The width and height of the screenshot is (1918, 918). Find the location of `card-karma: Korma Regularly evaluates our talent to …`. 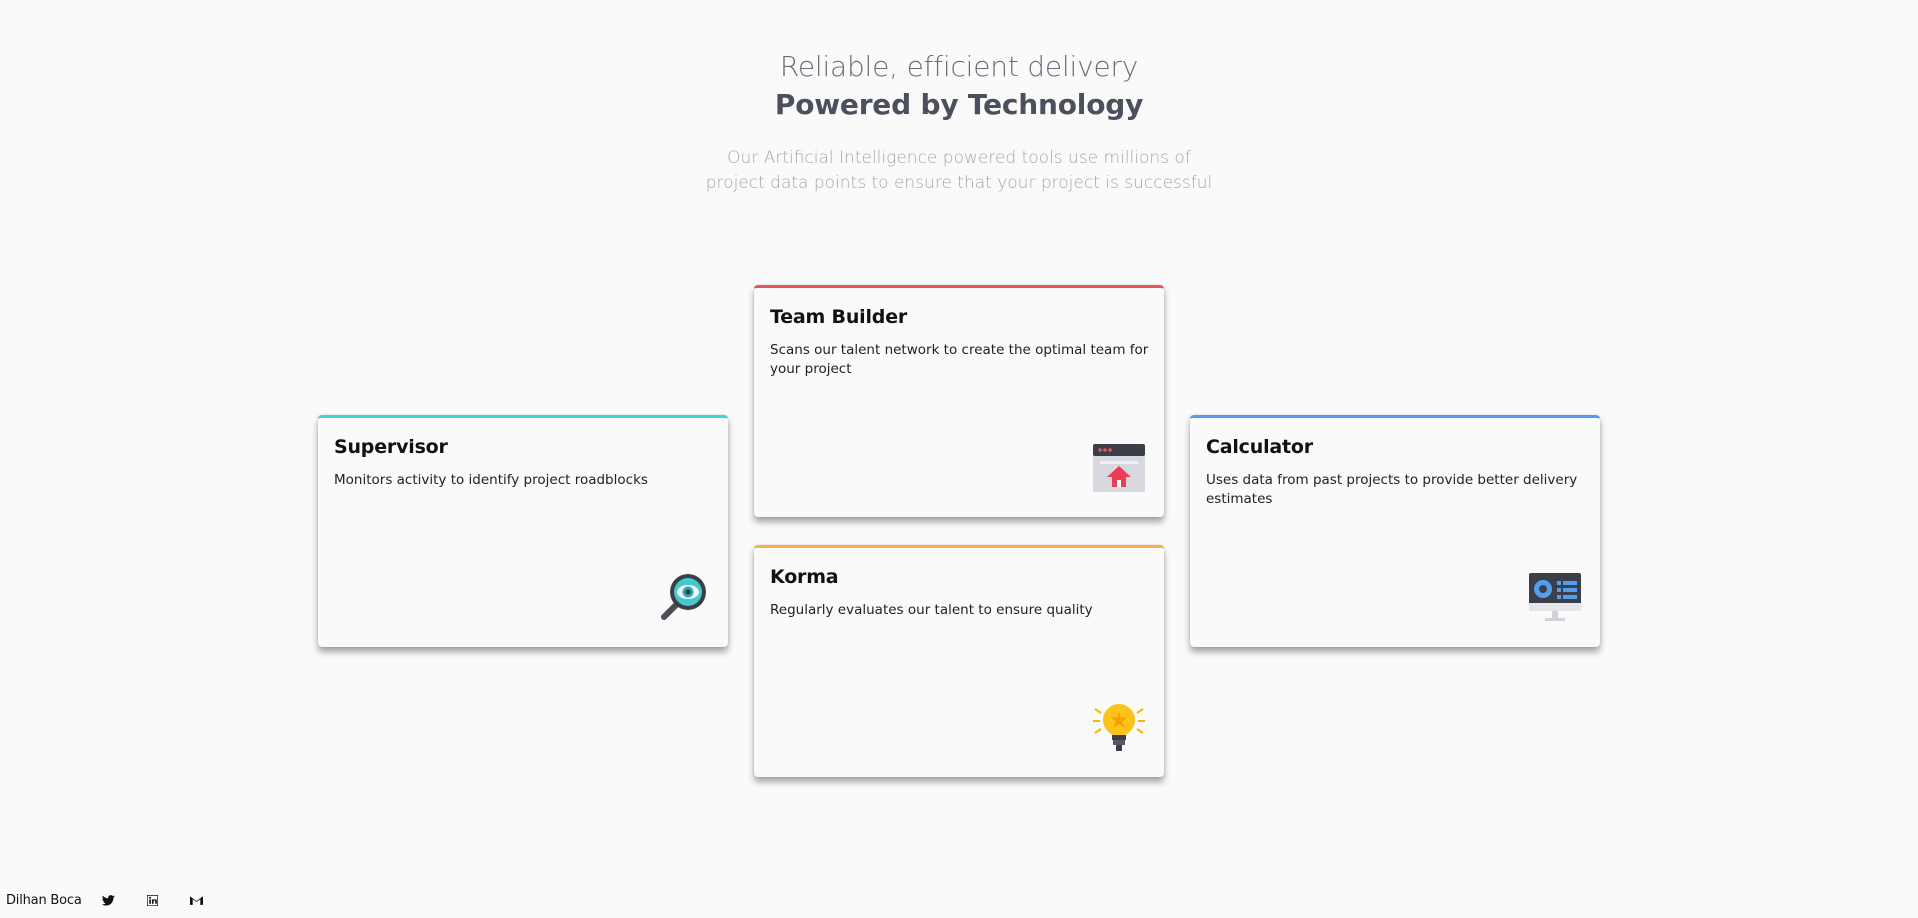

card-karma: Korma Regularly evaluates our talent to … is located at coordinates (959, 661).